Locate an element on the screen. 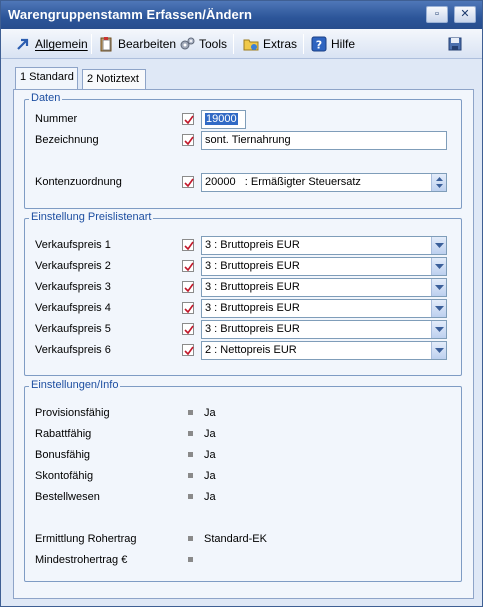  nummer-value: 19000 is located at coordinates (221, 119).